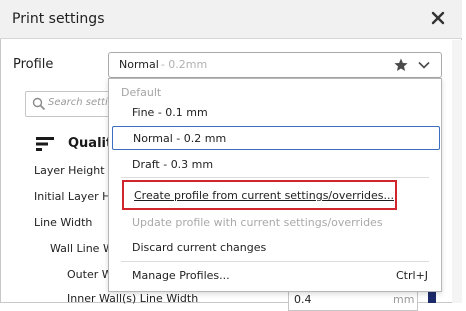 The width and height of the screenshot is (466, 311). What do you see at coordinates (69, 170) in the screenshot?
I see `setting-label-layer-height: Layer Height` at bounding box center [69, 170].